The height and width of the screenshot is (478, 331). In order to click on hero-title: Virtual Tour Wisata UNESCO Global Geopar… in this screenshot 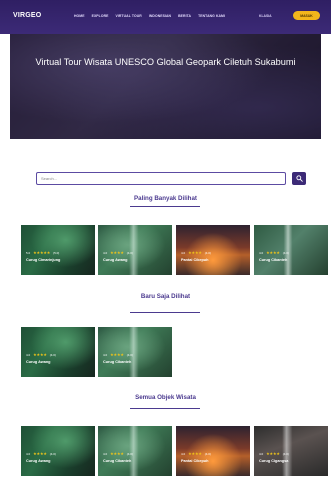, I will do `click(165, 62)`.